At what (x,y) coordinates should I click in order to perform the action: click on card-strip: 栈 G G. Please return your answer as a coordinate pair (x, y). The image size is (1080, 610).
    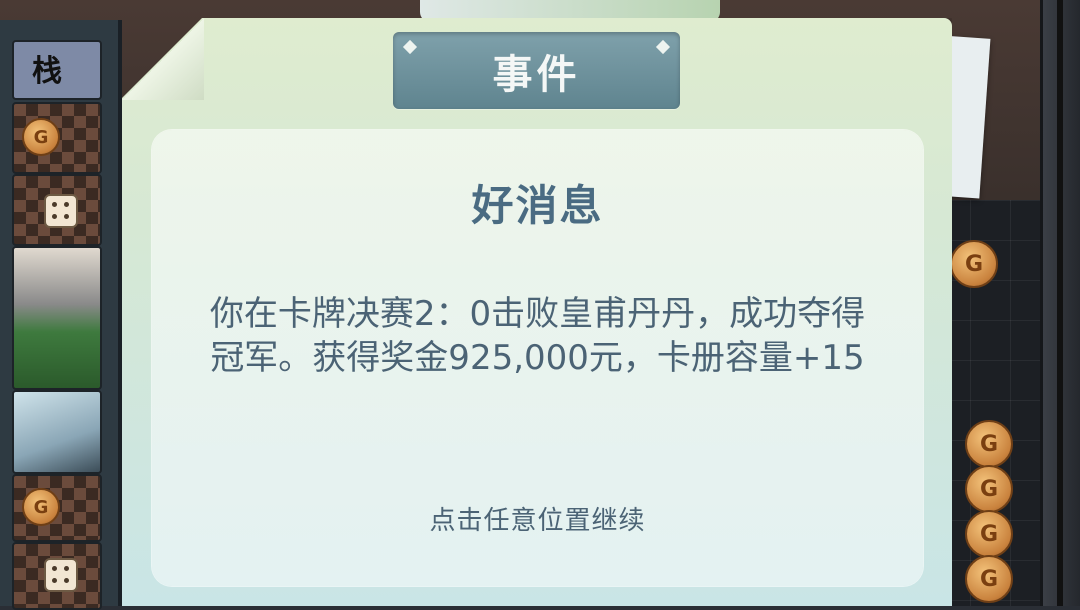
    Looking at the image, I should click on (61, 315).